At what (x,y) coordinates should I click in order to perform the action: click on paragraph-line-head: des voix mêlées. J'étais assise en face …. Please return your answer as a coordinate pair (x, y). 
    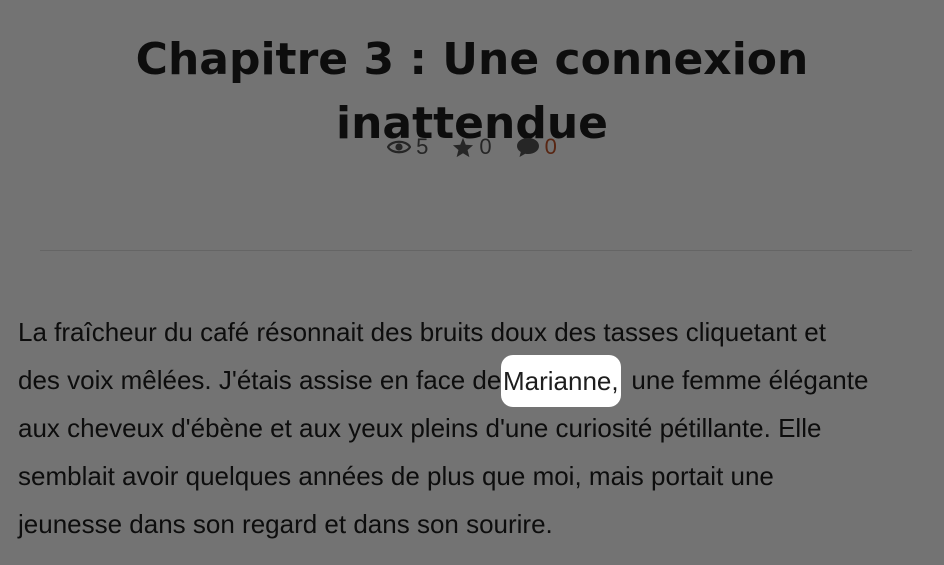
    Looking at the image, I should click on (263, 380).